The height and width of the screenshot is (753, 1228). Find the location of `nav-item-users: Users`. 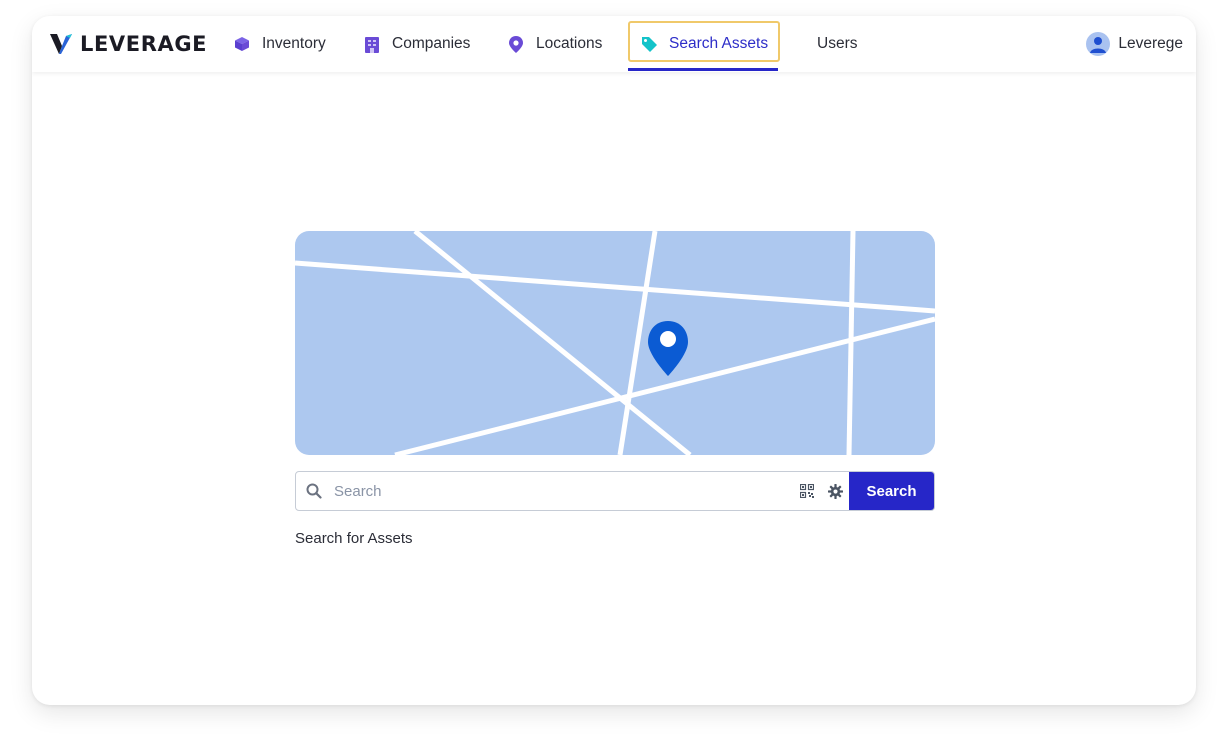

nav-item-users: Users is located at coordinates (837, 44).